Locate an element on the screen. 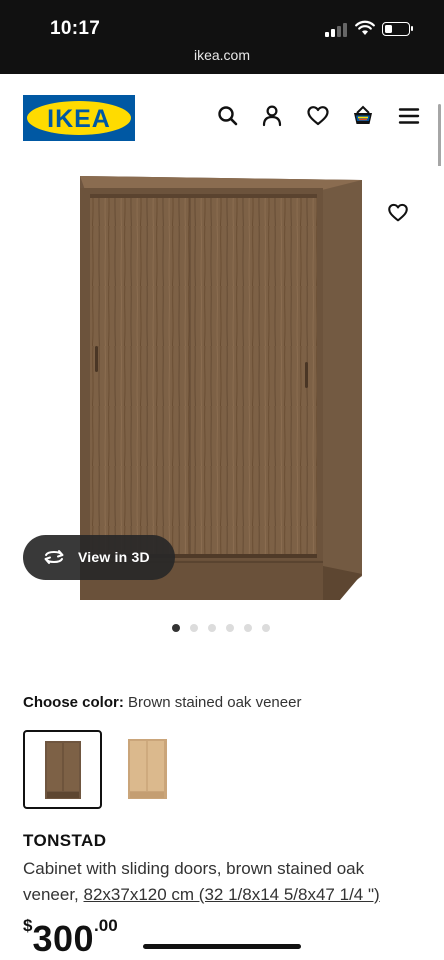 The height and width of the screenshot is (960, 444). price-main: 300 is located at coordinates (63, 938).